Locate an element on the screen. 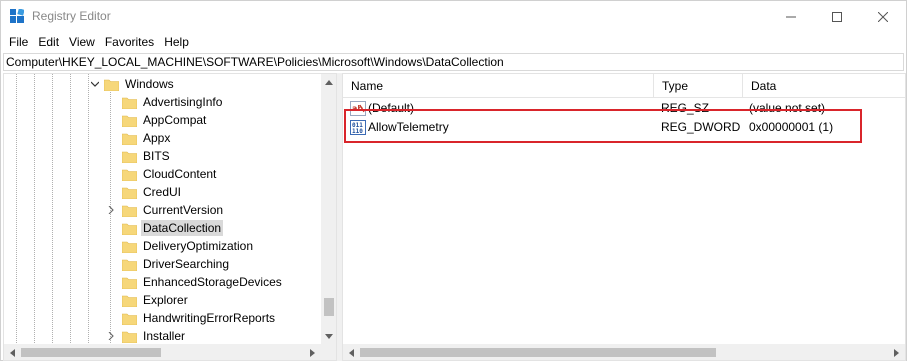  menu-edit: Edit is located at coordinates (48, 42).